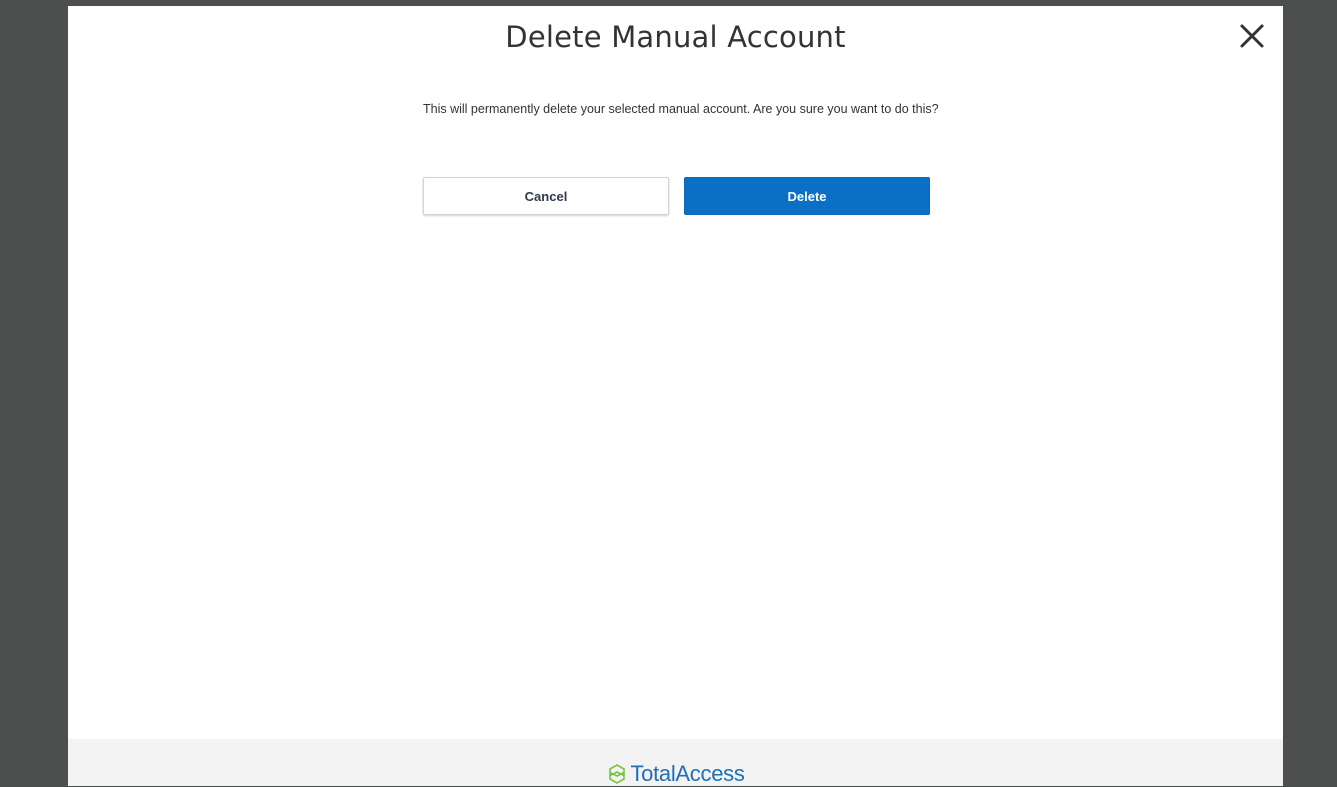 The width and height of the screenshot is (1337, 787). Describe the element at coordinates (617, 774) in the screenshot. I see `totalaccess-logo-icon` at that location.